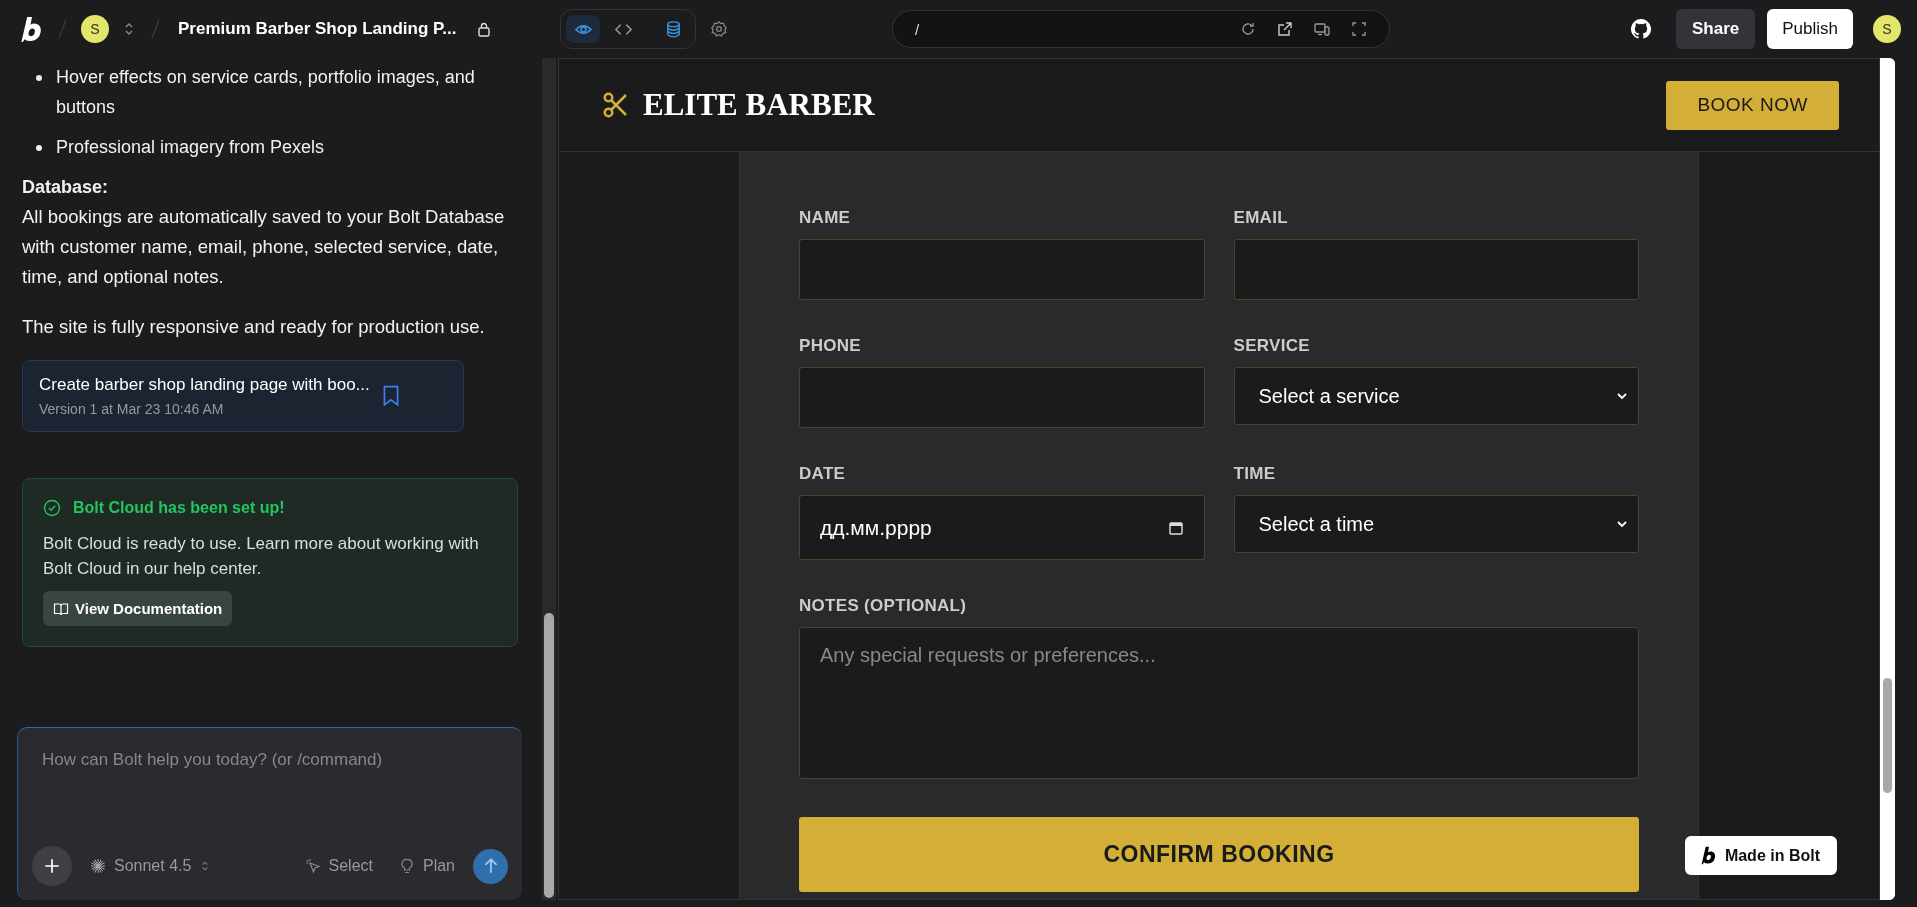 The height and width of the screenshot is (907, 1917). I want to click on field-label: NOTES (OPTIONAL), so click(883, 606).